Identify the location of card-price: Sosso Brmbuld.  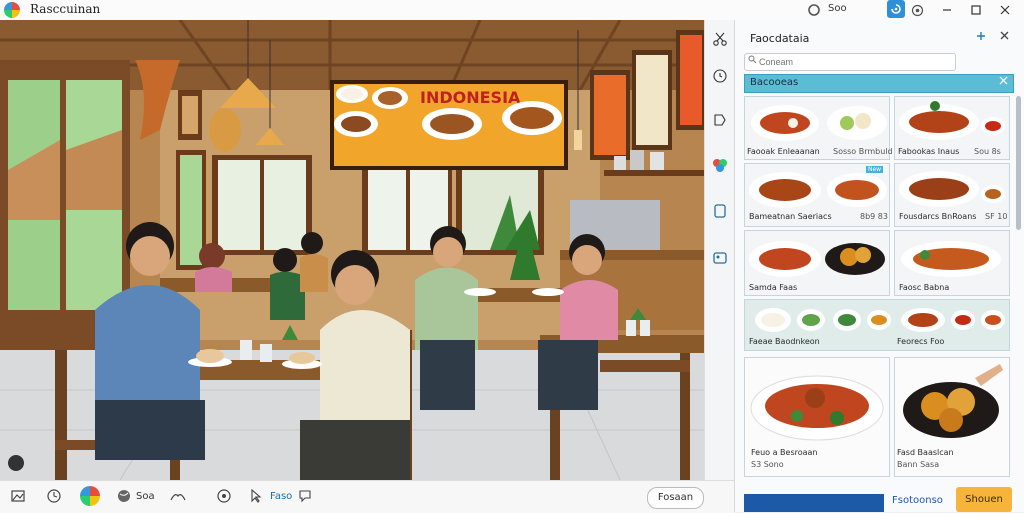
(863, 151).